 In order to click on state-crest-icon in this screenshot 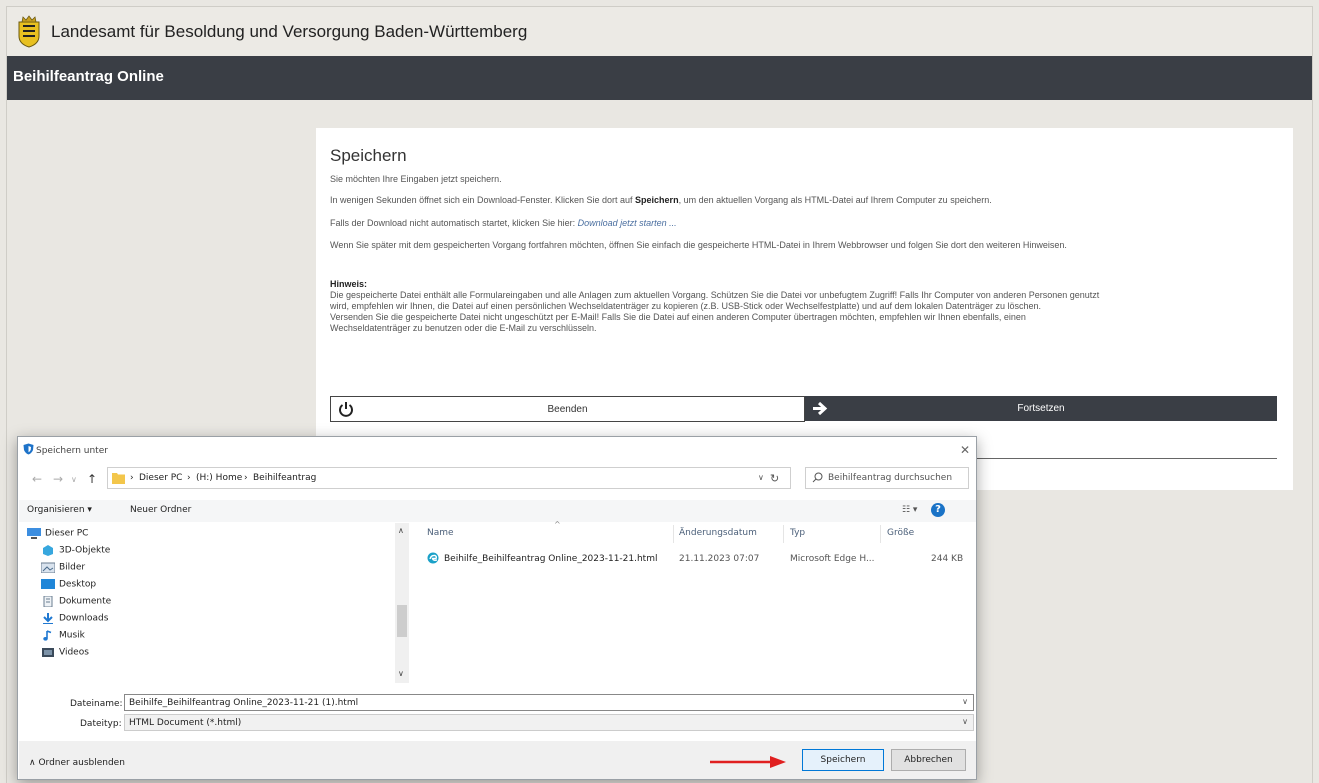, I will do `click(29, 31)`.